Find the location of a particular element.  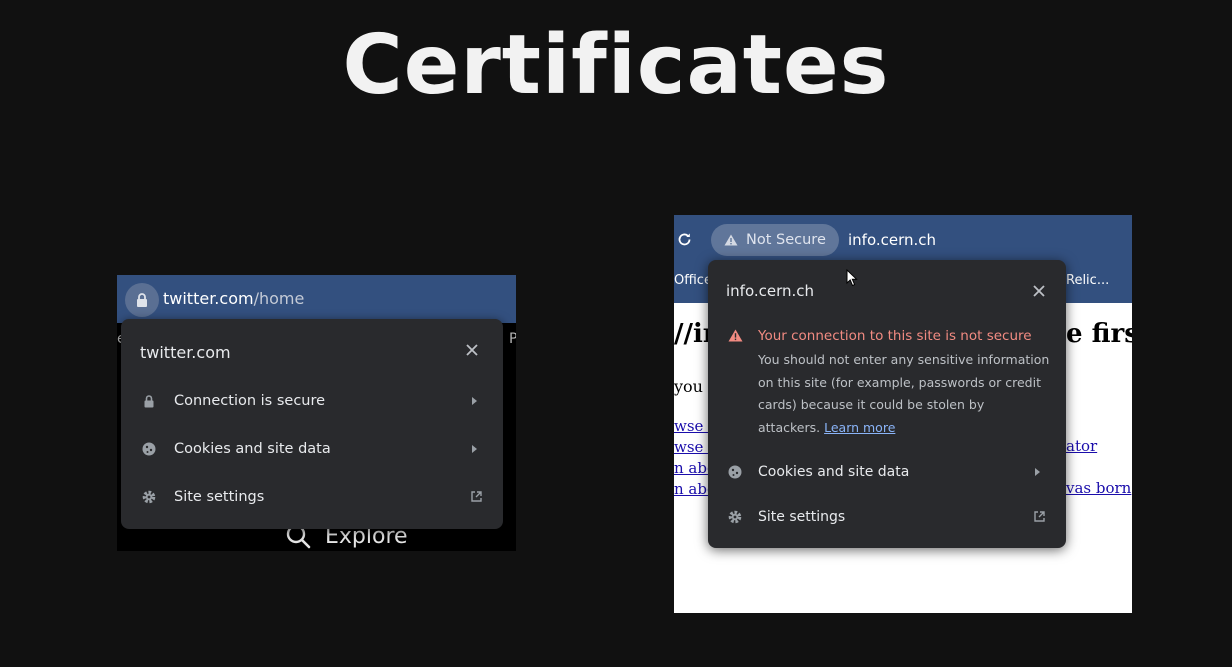

mouse-cursor-icon is located at coordinates (852, 278).